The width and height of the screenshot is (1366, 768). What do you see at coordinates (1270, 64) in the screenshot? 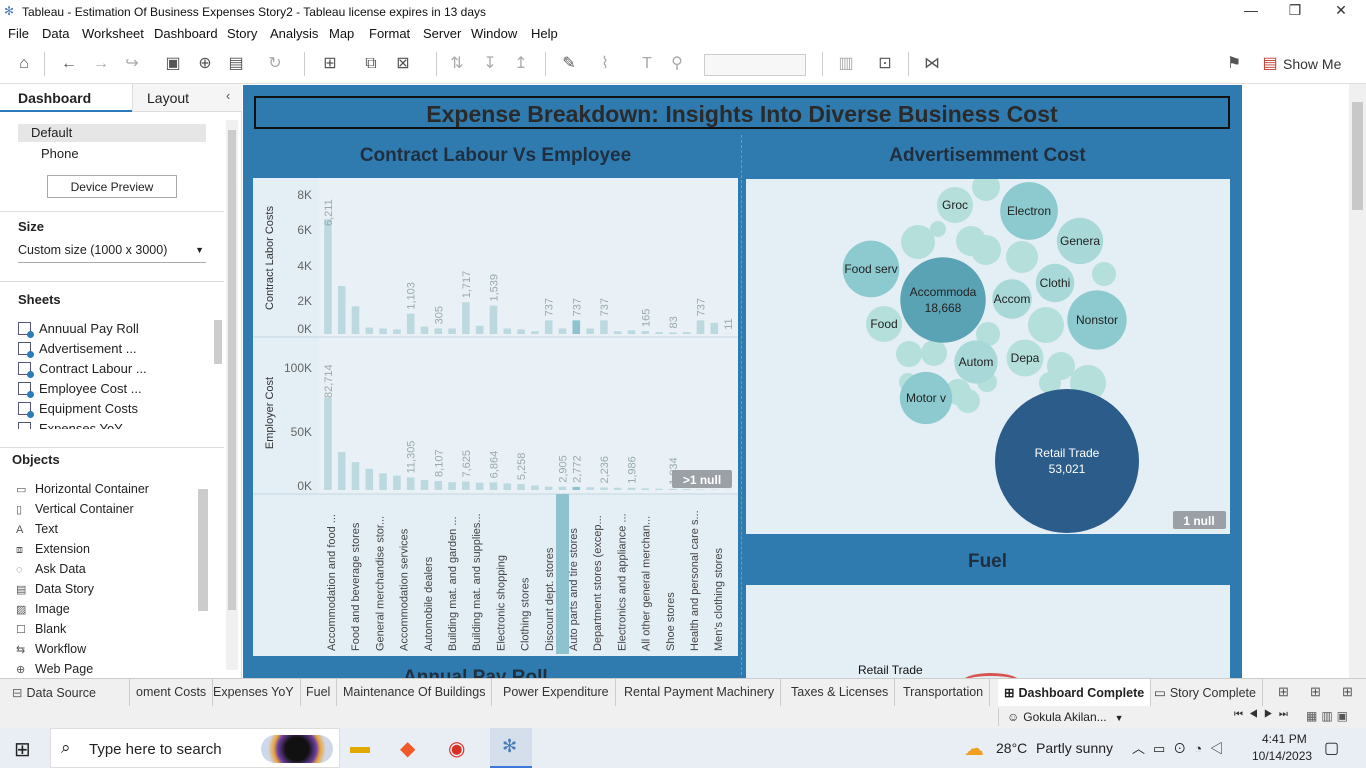
I see `show-me-icon: ▤` at bounding box center [1270, 64].